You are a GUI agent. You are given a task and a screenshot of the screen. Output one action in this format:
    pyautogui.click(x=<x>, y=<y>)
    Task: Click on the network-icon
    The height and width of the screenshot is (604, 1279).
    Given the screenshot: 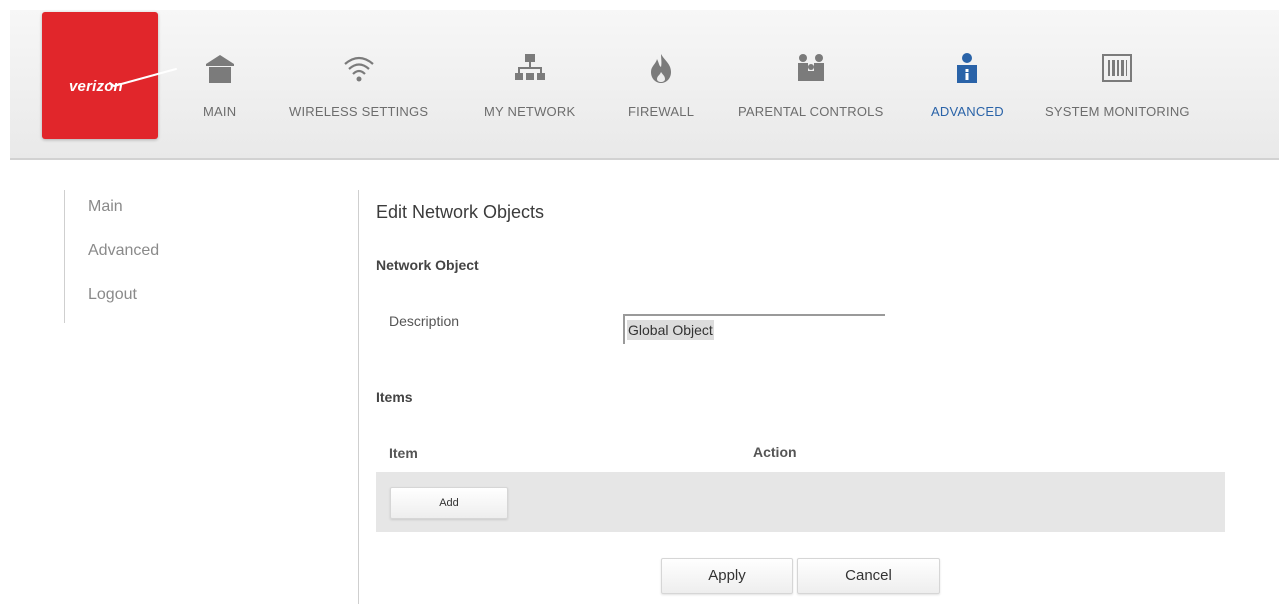 What is the action you would take?
    pyautogui.click(x=529, y=67)
    